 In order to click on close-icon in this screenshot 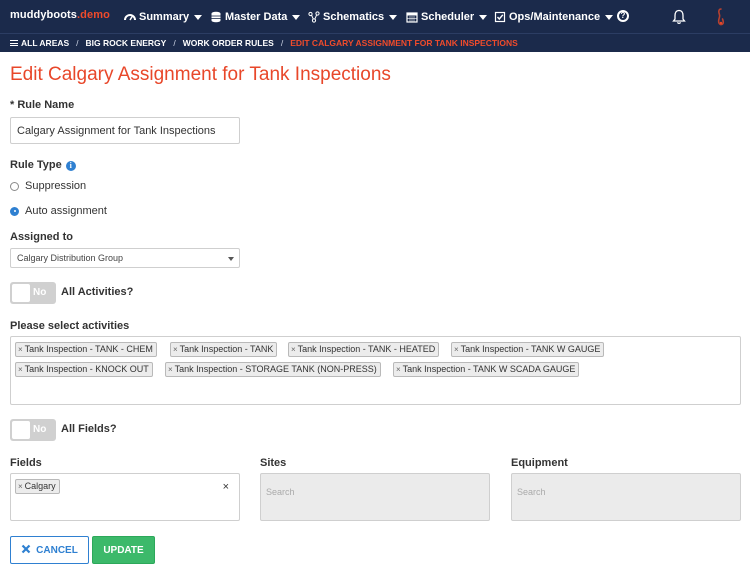, I will do `click(26, 550)`.